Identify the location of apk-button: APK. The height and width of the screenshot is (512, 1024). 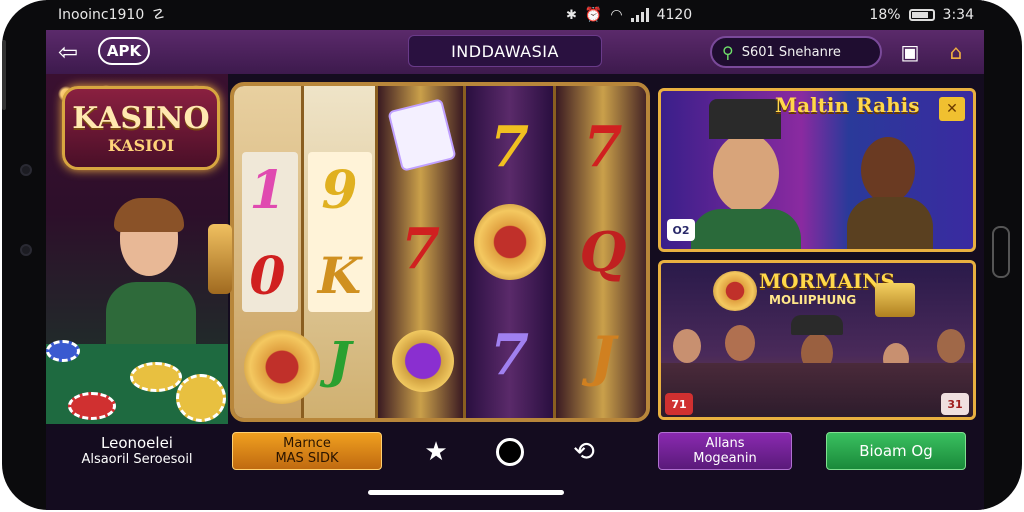
(124, 51).